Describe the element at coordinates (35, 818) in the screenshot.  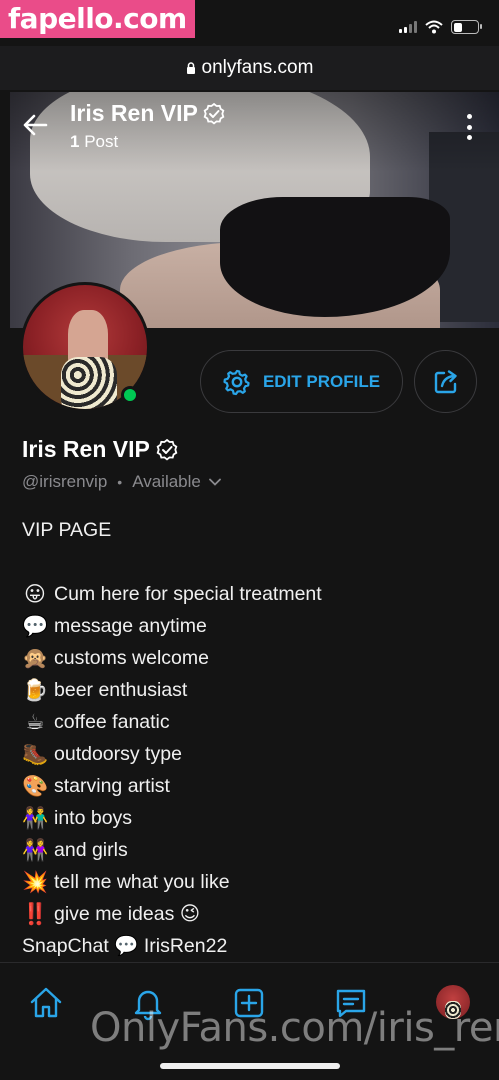
I see `bio-emoji: 👫` at that location.